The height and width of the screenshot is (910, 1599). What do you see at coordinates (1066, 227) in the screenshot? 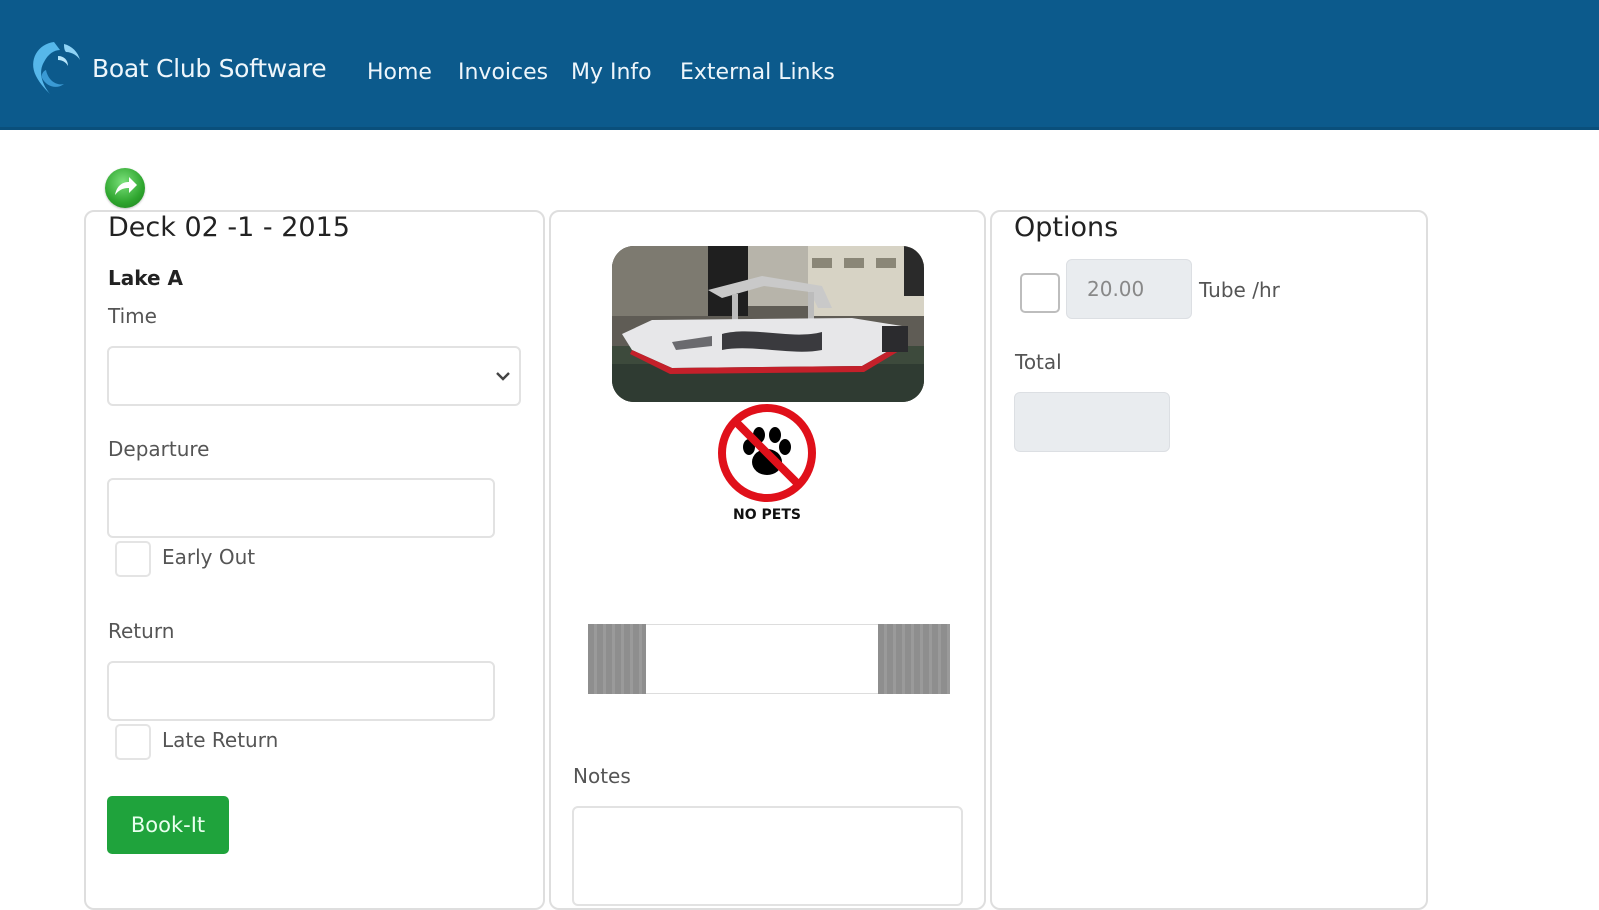
I see `options-title: Options` at bounding box center [1066, 227].